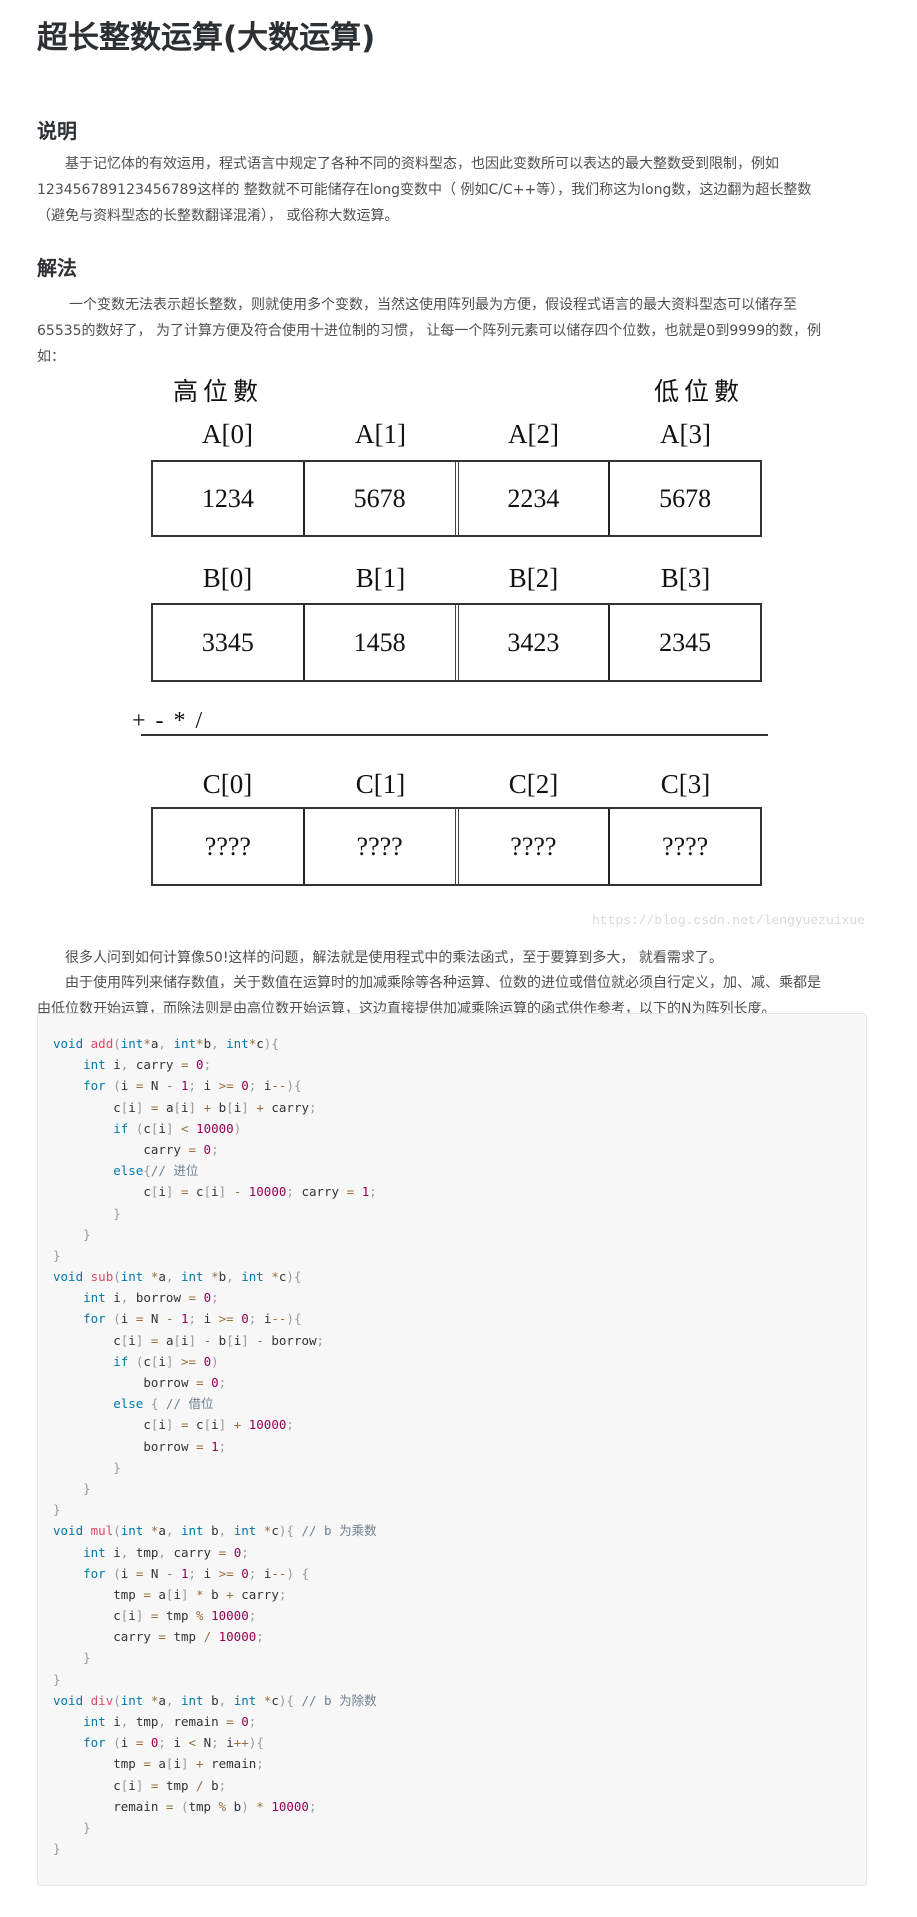 This screenshot has width=917, height=1917. What do you see at coordinates (181, 1149) in the screenshot?
I see `code-line: carry = 0;` at bounding box center [181, 1149].